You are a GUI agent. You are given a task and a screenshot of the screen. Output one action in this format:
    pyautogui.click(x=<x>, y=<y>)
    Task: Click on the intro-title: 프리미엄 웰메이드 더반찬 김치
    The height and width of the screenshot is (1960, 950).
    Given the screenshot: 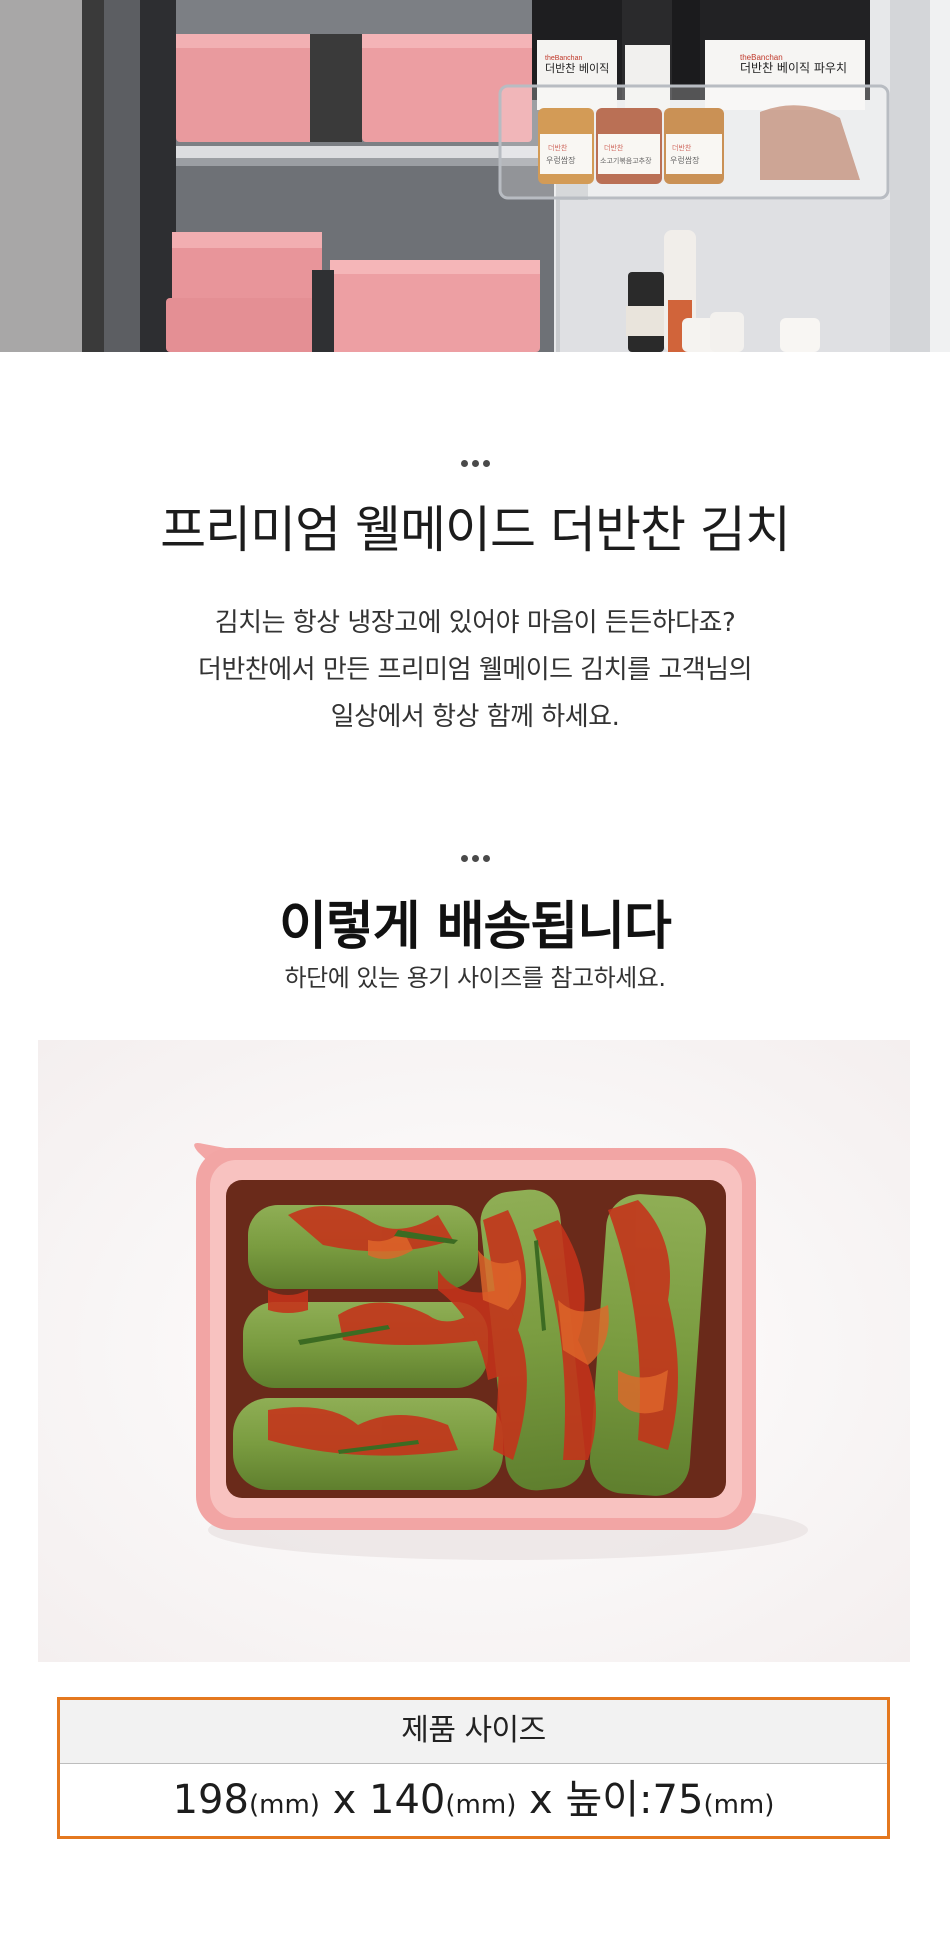 What is the action you would take?
    pyautogui.click(x=475, y=530)
    